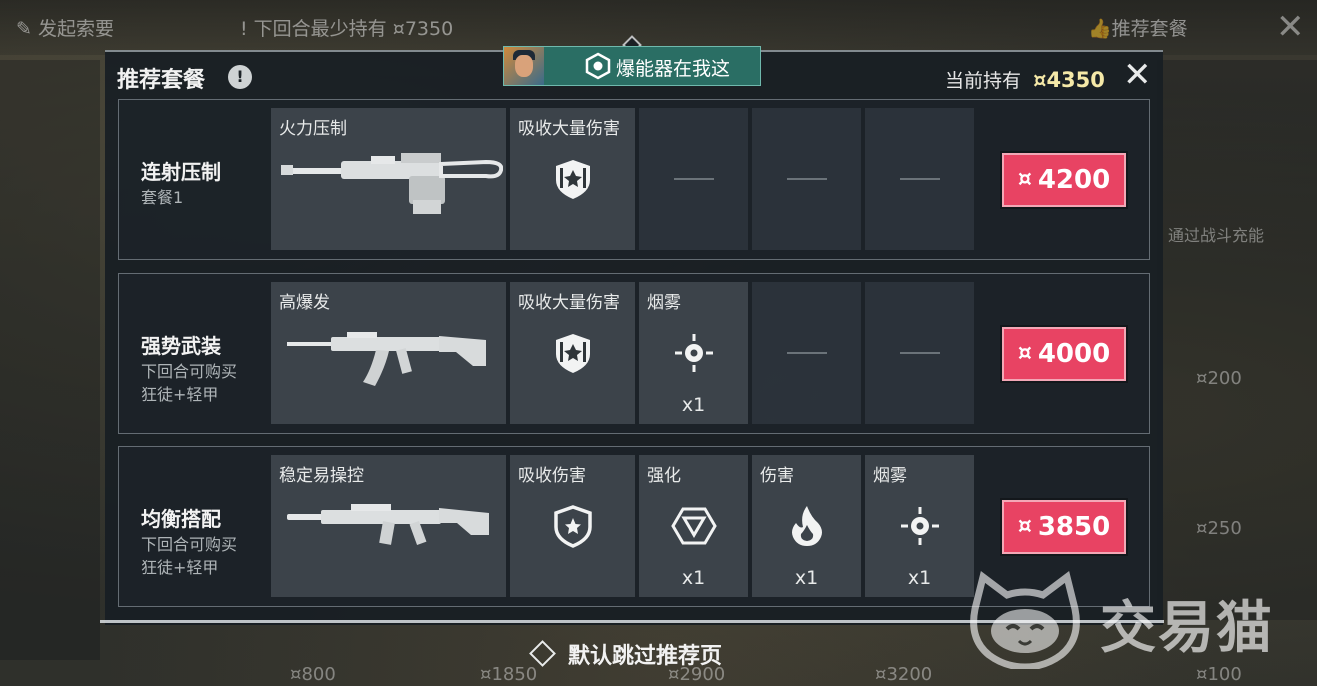 This screenshot has width=1317, height=686. I want to click on fire-icon, so click(806, 526).